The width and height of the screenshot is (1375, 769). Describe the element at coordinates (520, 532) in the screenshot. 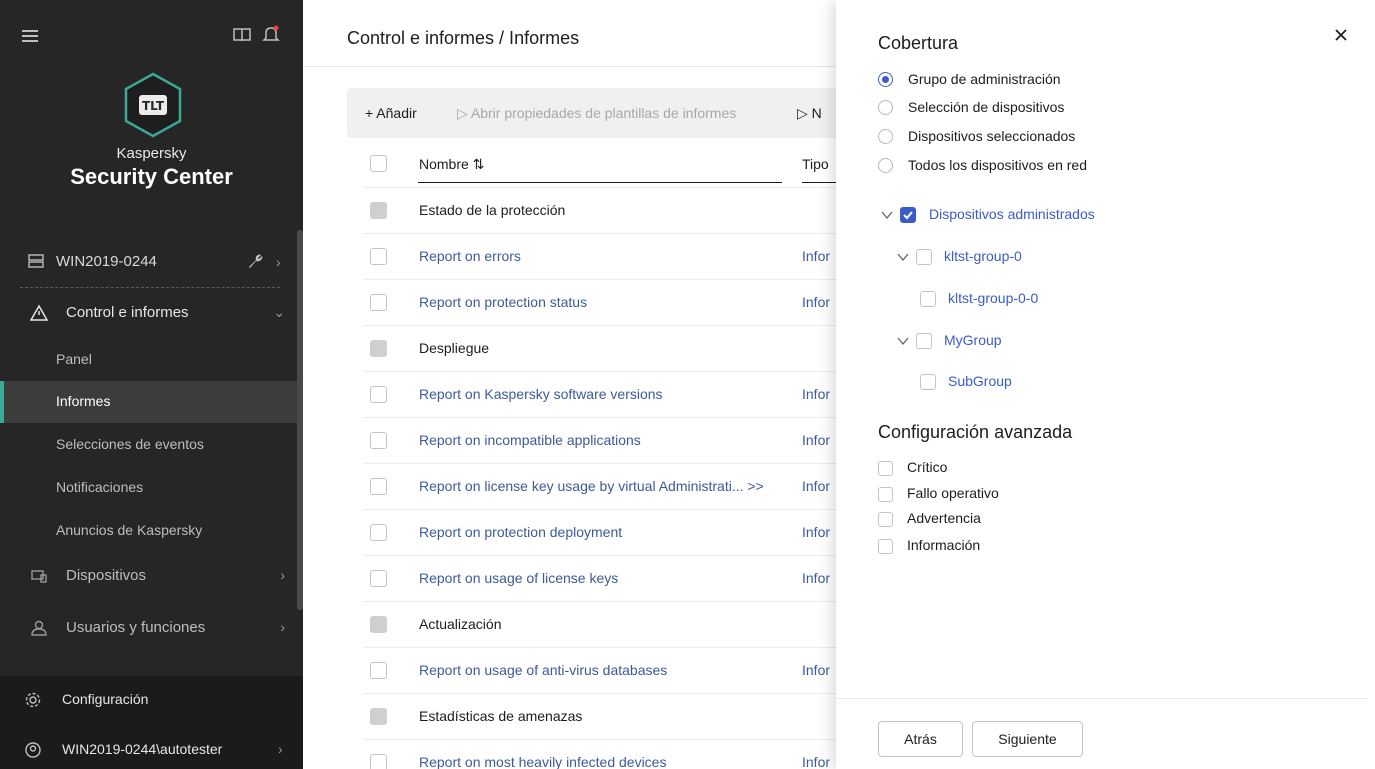

I see `row-name: Report on protection deployment` at that location.